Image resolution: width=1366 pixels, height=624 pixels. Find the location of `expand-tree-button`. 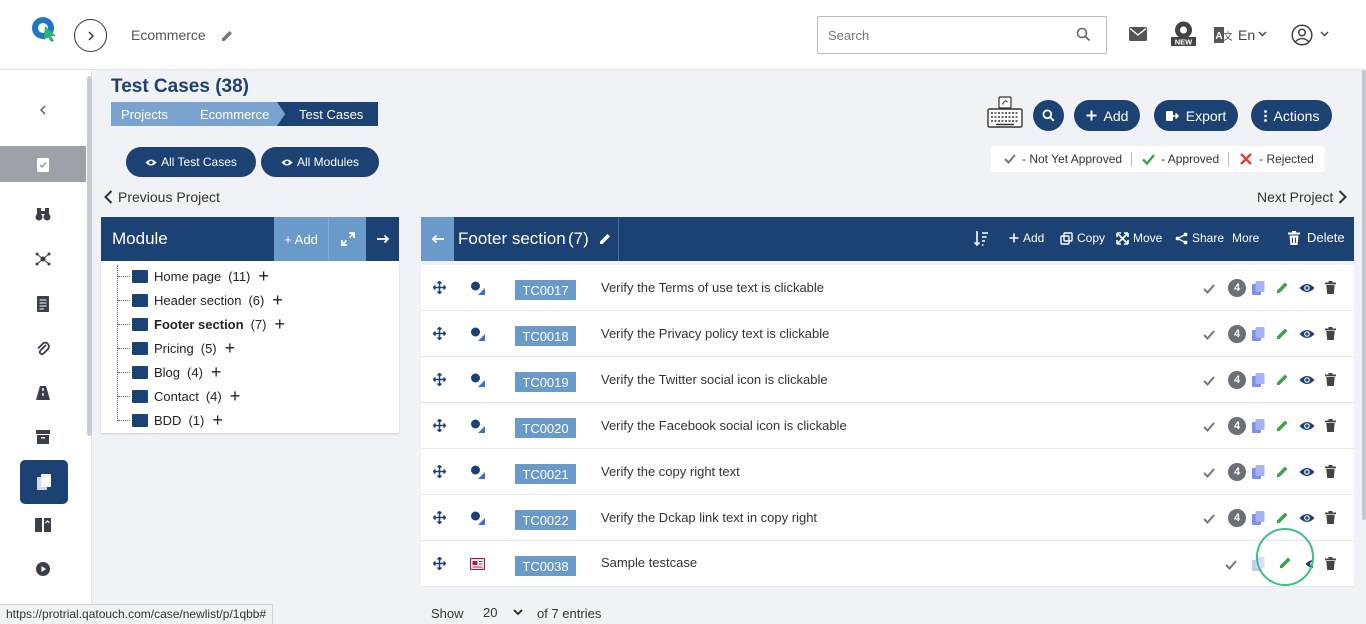

expand-tree-button is located at coordinates (347, 239).